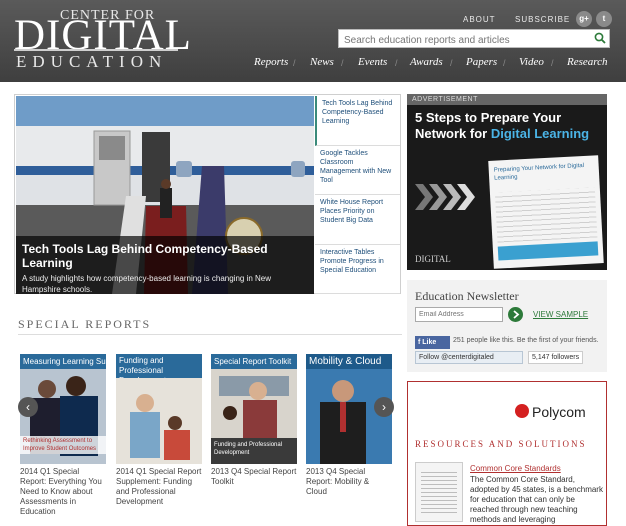  I want to click on ad-logo: DIGITAL, so click(433, 259).